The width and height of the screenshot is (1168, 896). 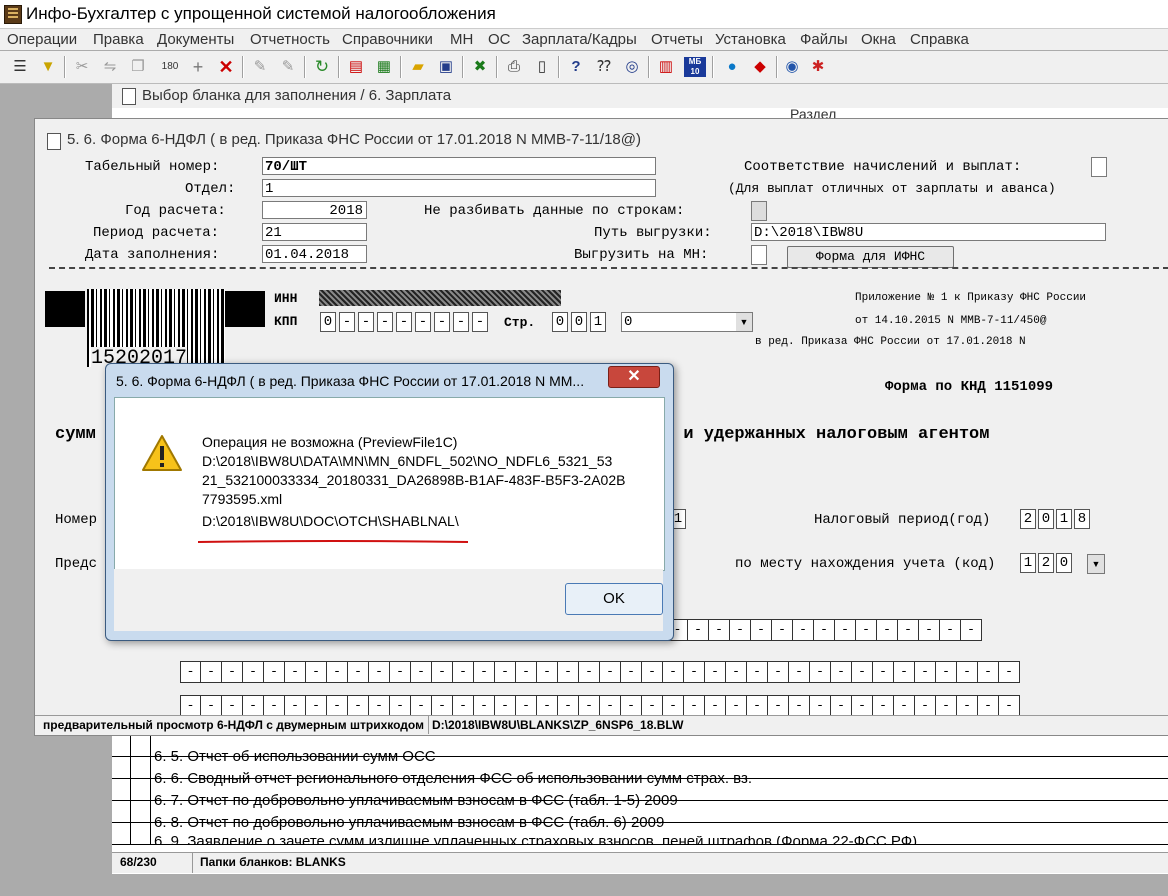 I want to click on compass-icon: ◎, so click(x=632, y=67).